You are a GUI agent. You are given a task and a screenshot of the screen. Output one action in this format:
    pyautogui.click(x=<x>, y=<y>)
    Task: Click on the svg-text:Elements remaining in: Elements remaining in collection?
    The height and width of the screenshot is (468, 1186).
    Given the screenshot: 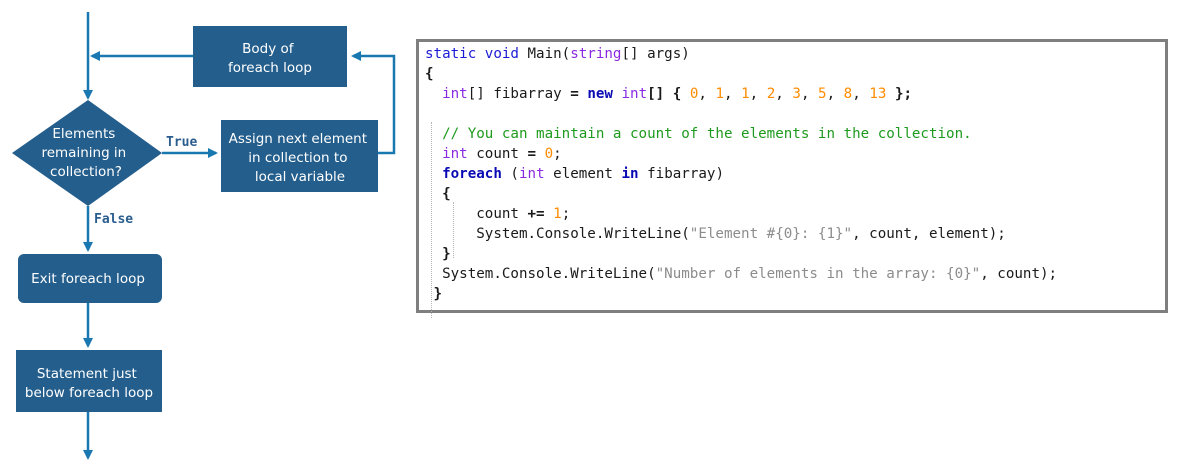 What is the action you would take?
    pyautogui.click(x=85, y=153)
    